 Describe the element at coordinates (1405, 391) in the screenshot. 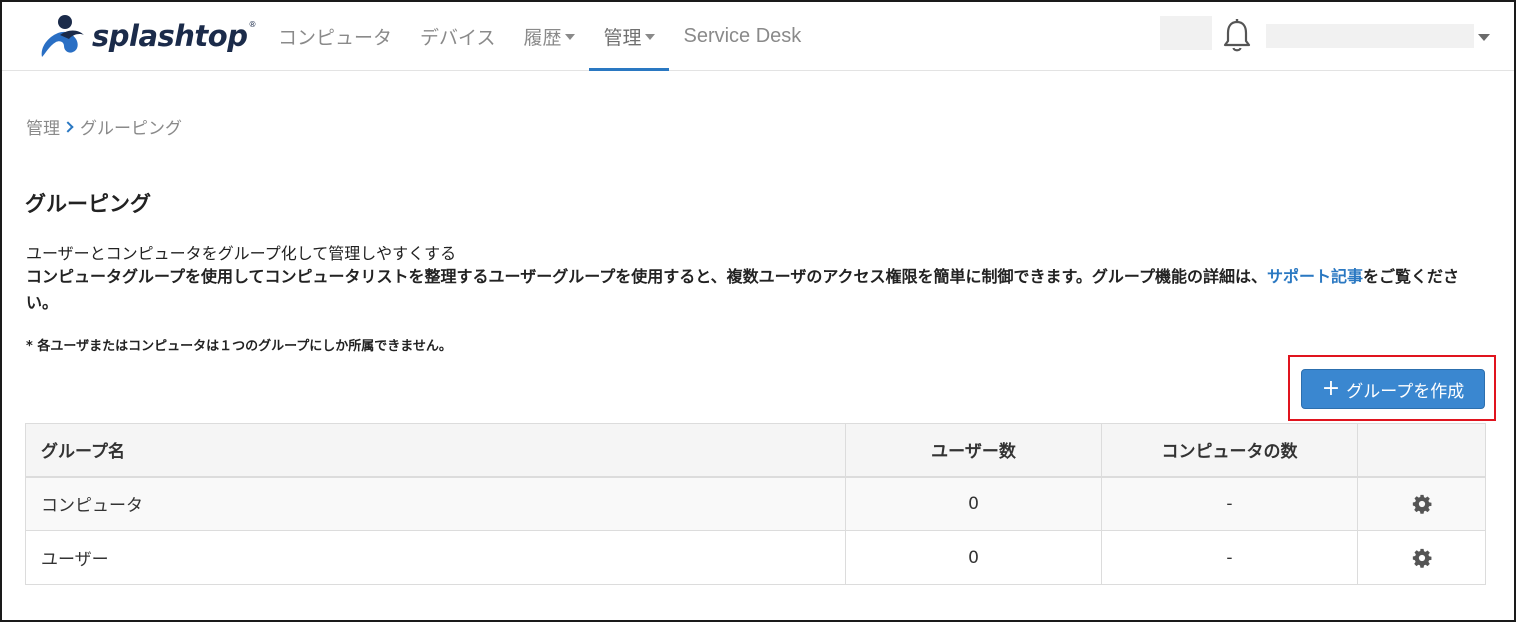

I see `create-group-label: グループを作成` at that location.